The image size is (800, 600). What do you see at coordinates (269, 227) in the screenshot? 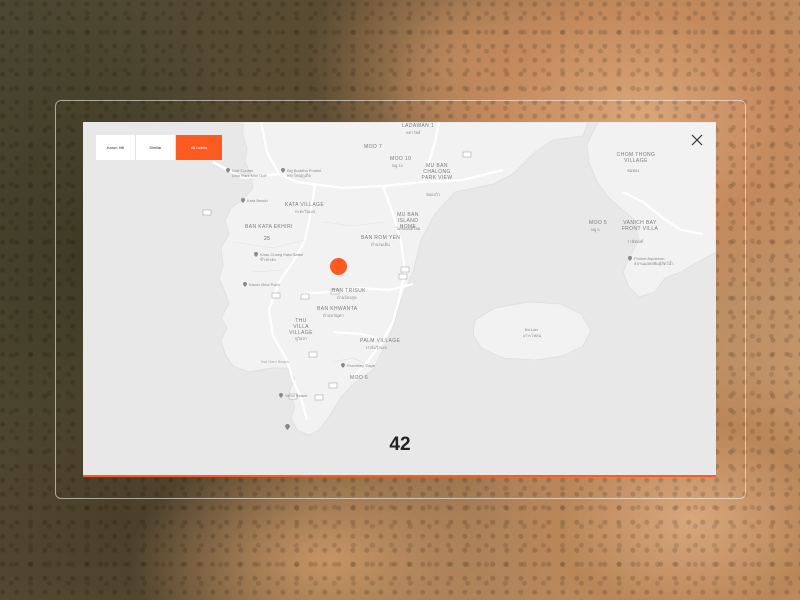
I see `map-label-kata-ekhiri: BAN KATA EKHIRI` at bounding box center [269, 227].